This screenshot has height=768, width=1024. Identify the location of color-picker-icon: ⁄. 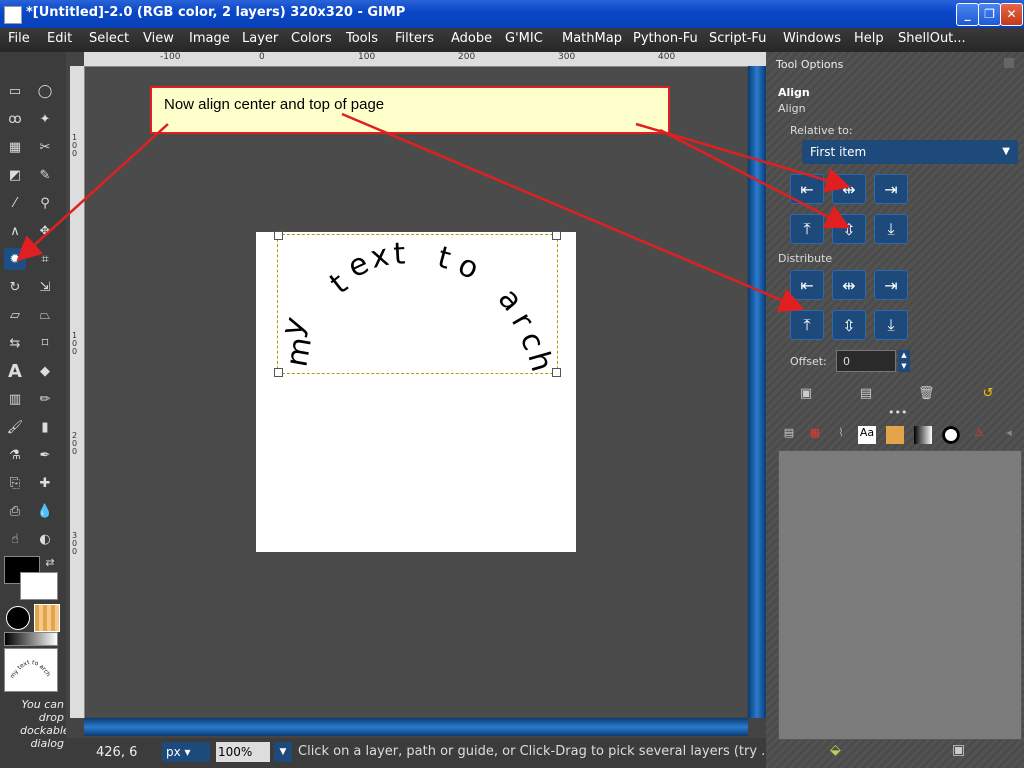
(15, 203).